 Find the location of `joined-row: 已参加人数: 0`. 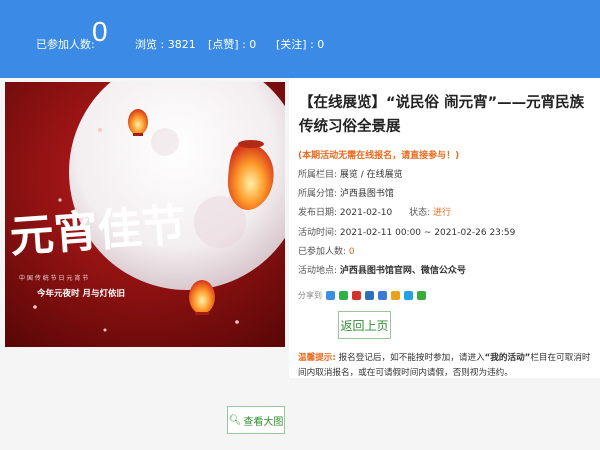

joined-row: 已参加人数: 0 is located at coordinates (326, 250).